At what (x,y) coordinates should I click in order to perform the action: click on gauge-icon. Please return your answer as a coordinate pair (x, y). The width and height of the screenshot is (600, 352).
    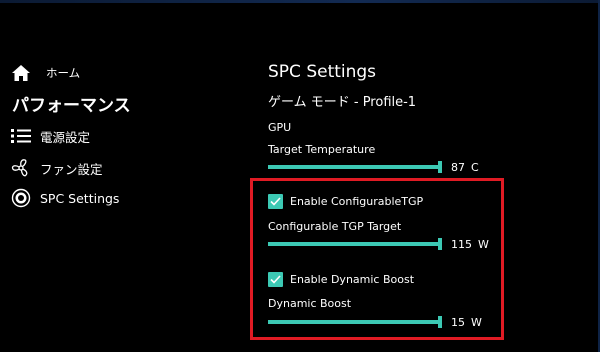
    Looking at the image, I should click on (21, 198).